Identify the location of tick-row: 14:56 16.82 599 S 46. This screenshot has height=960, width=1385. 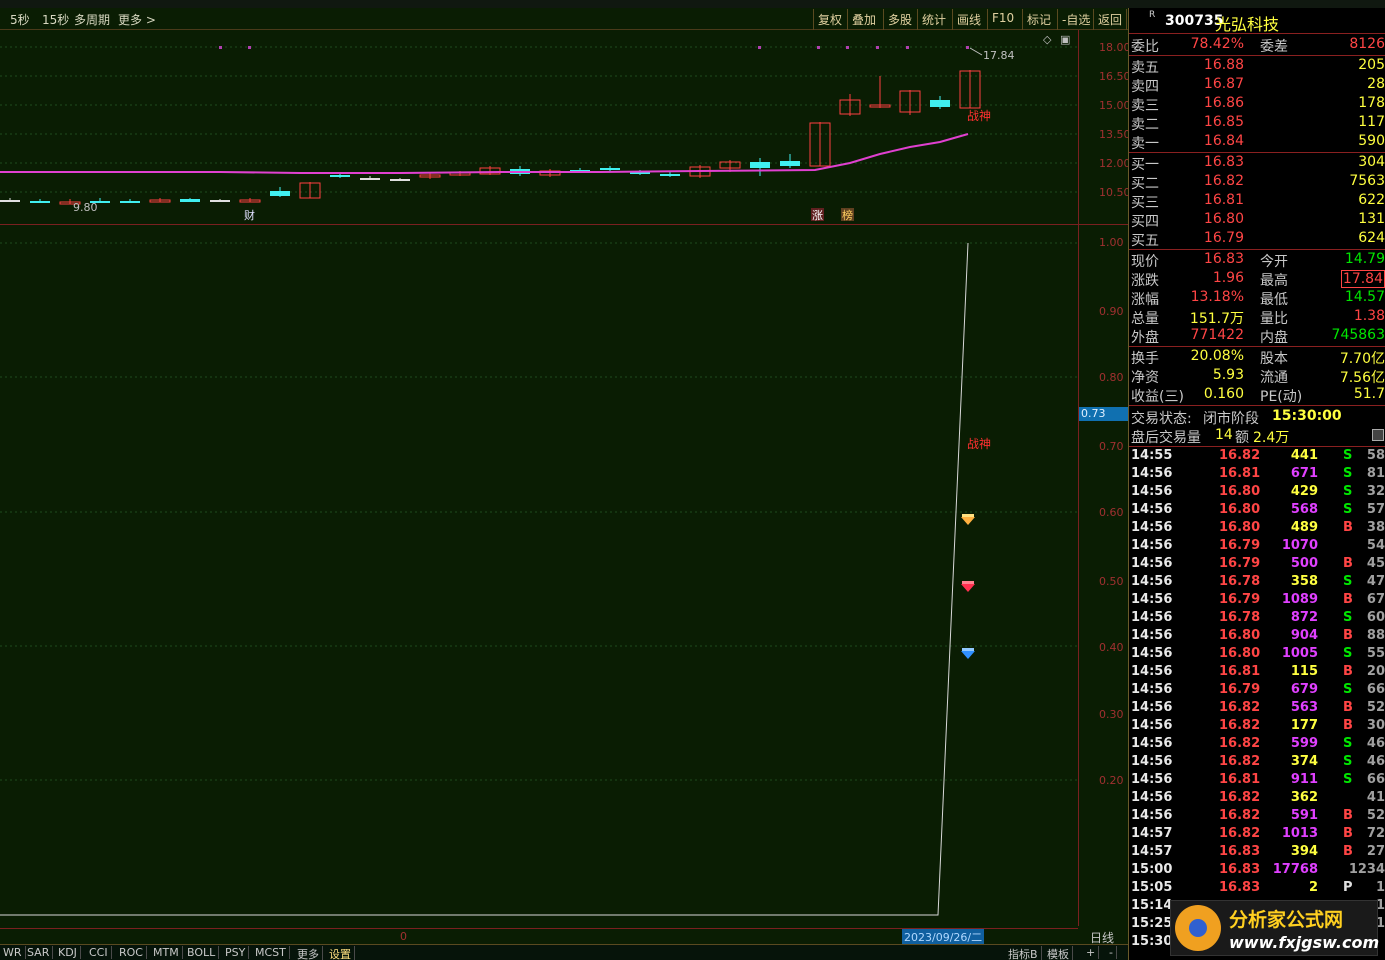
(1257, 745).